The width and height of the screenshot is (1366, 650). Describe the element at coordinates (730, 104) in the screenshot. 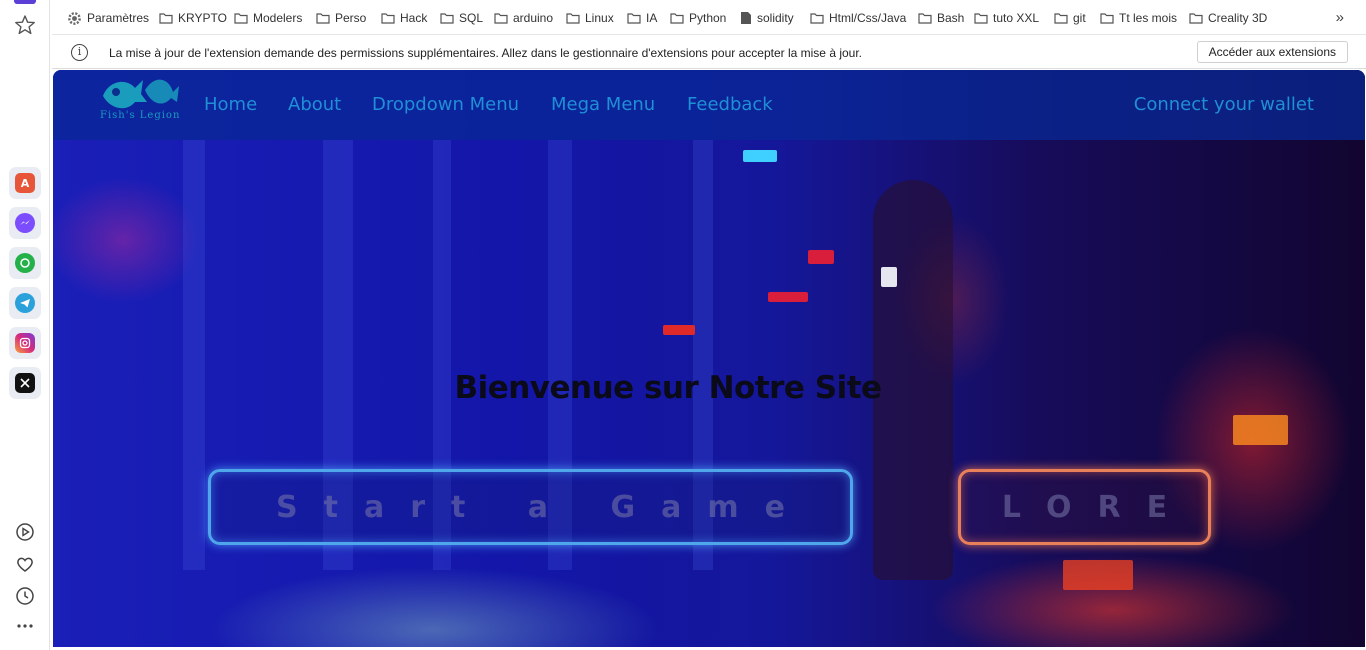

I see `nav-feedback: Feedback` at that location.